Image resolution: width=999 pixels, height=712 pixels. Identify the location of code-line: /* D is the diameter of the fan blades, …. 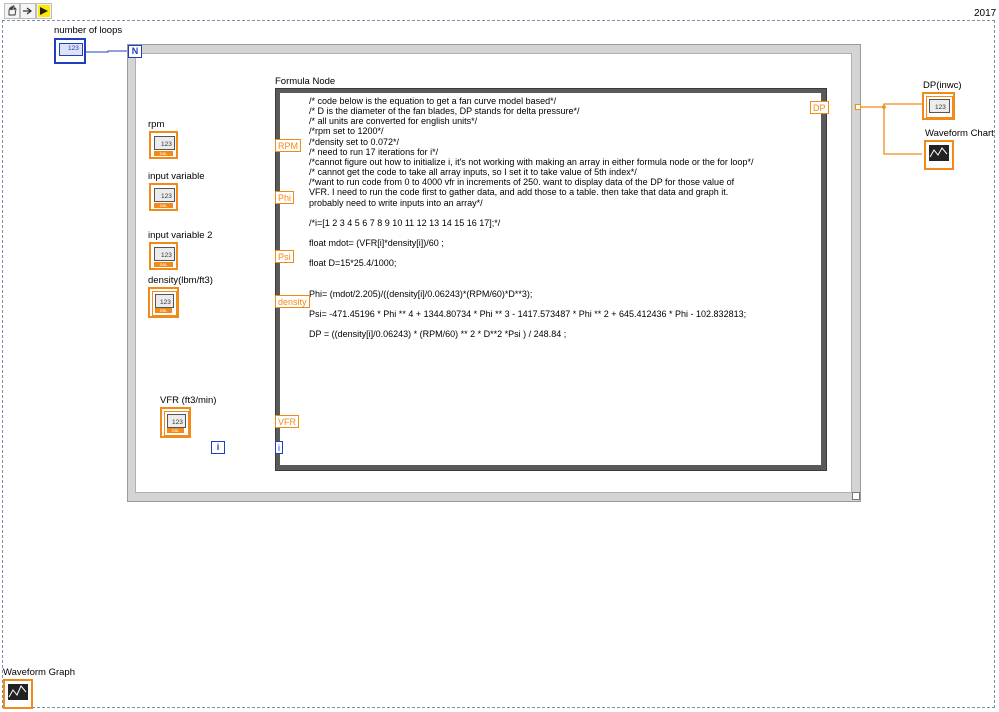
(444, 111).